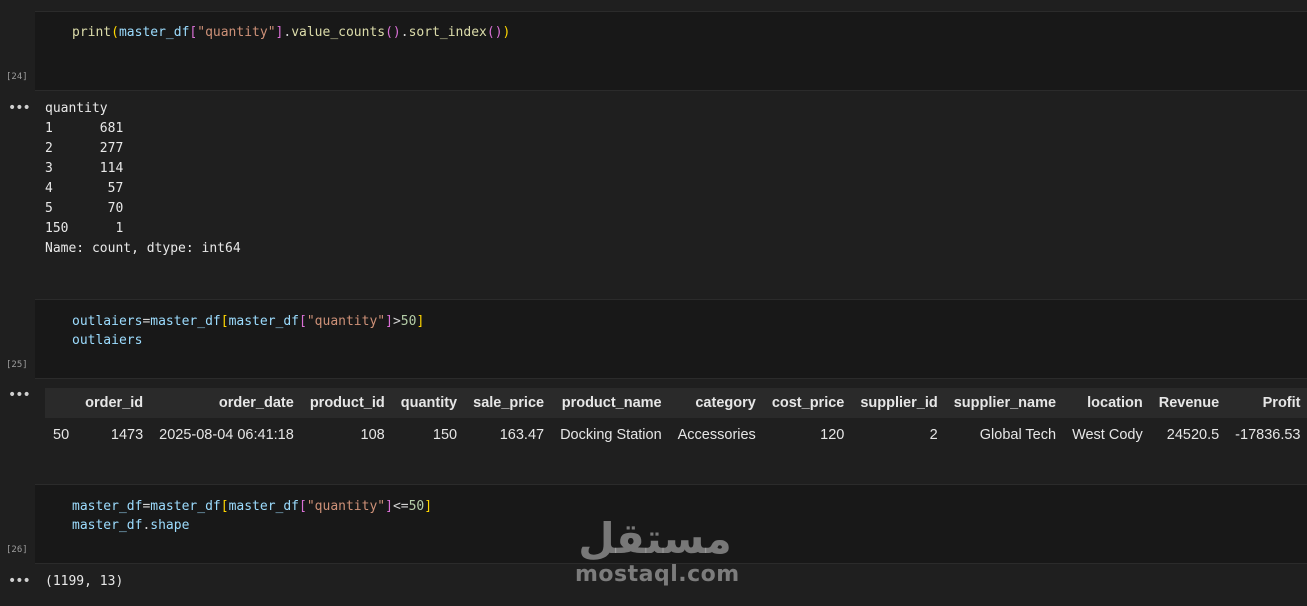 This screenshot has width=1307, height=606. I want to click on output-line: 3 114, so click(84, 168).